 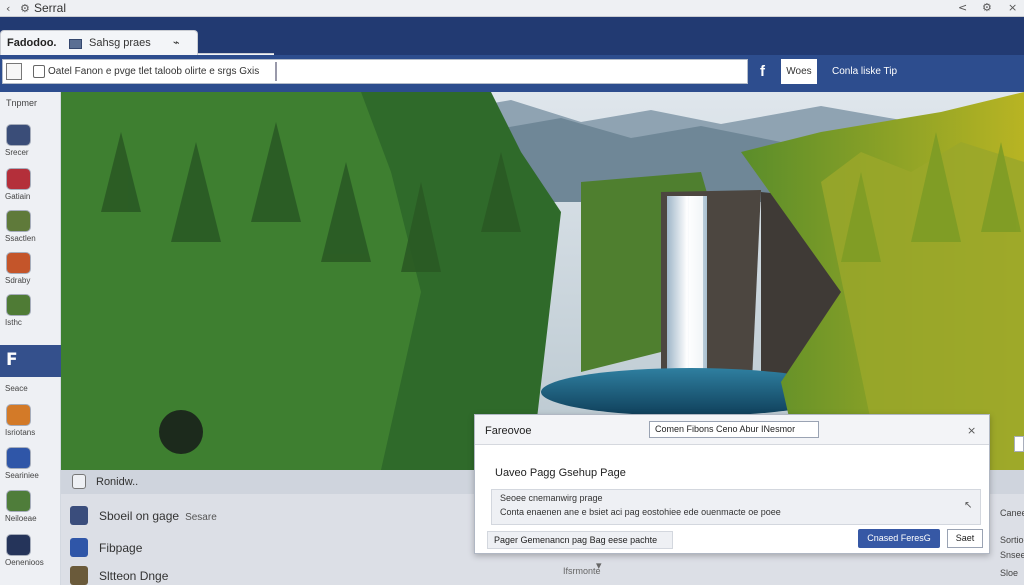 What do you see at coordinates (22, 103) in the screenshot?
I see `sidebar-heading: Tnpmer` at bounding box center [22, 103].